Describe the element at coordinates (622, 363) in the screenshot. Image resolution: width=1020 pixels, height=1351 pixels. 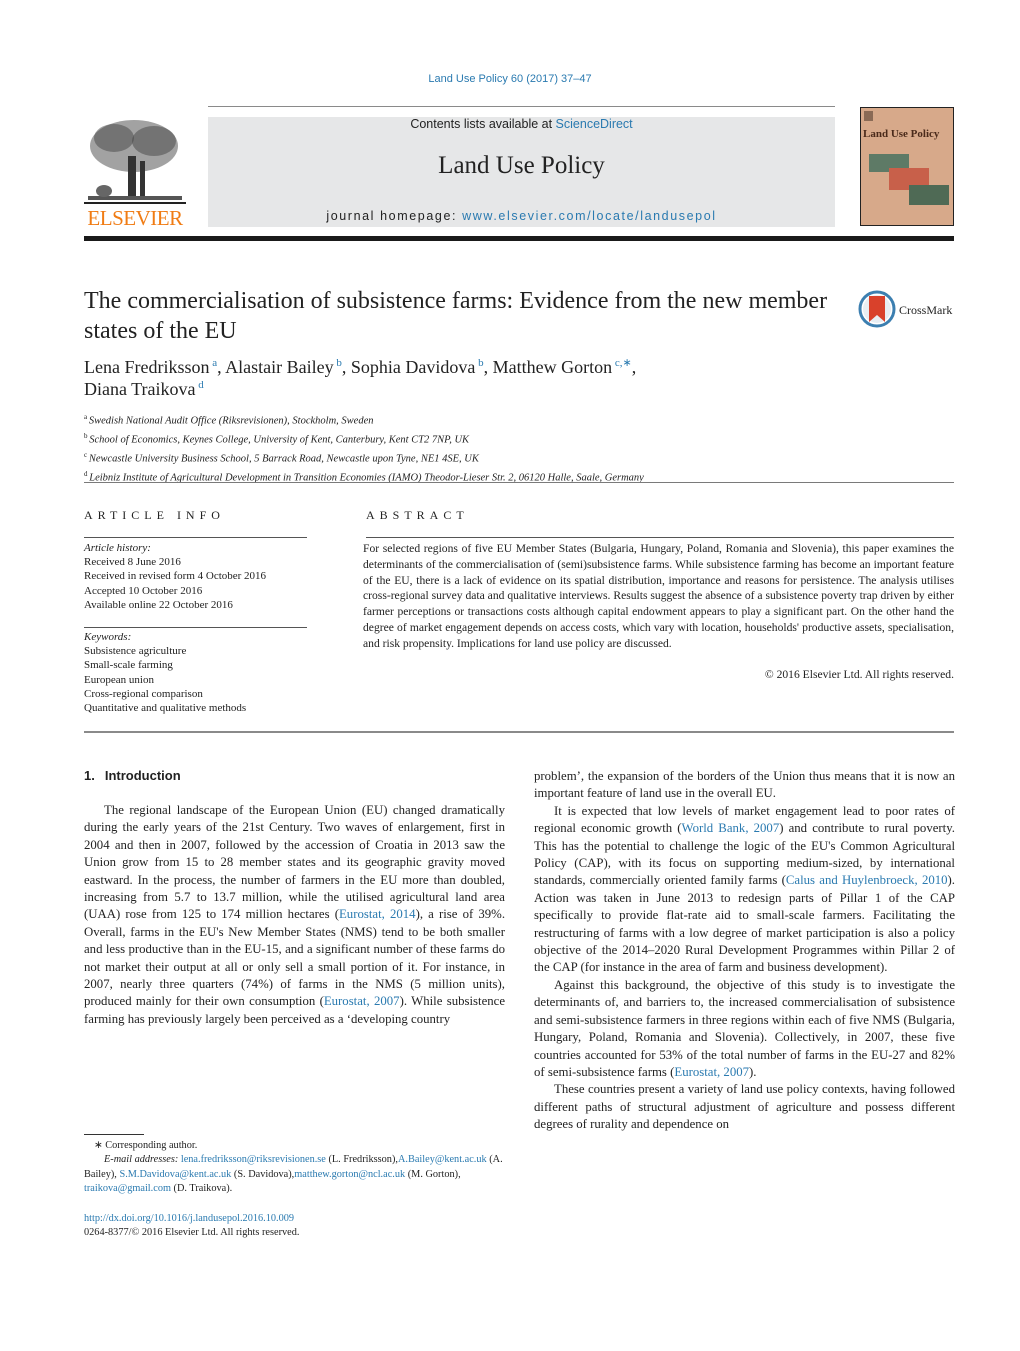
I see `author-affiliation-marker: c,∗` at that location.